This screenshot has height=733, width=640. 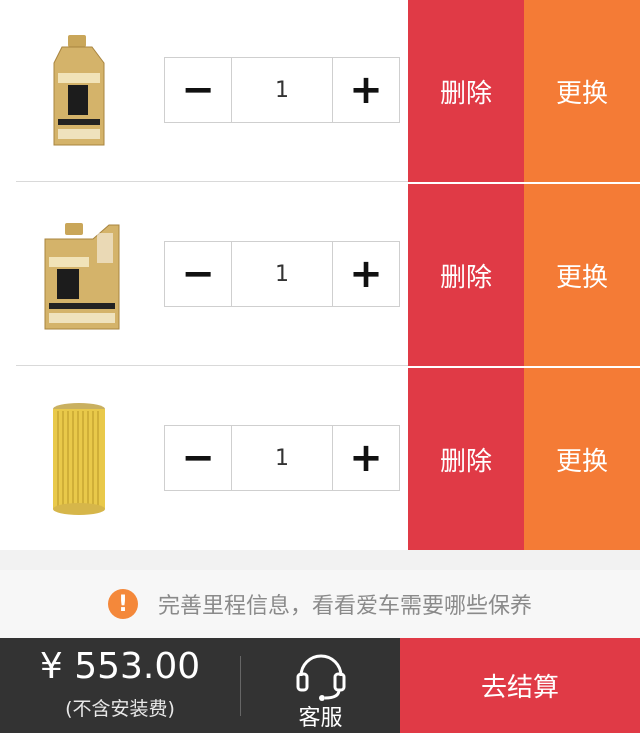 I want to click on checkout-button: 去结算, so click(x=520, y=685).